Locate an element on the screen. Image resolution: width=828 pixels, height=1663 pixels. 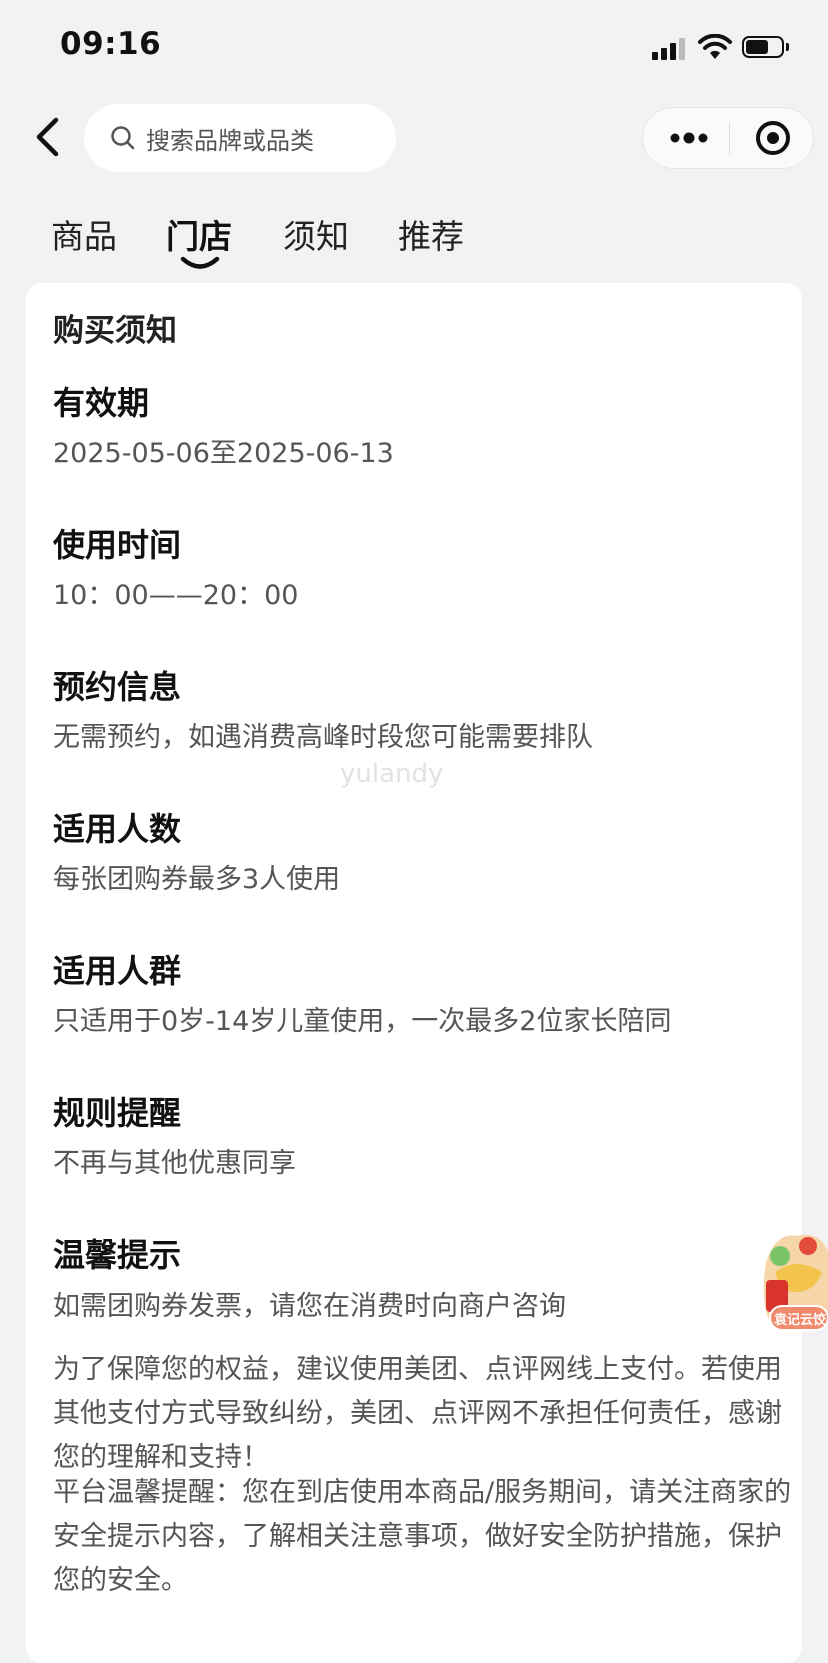
section-text-validity: 2025-05-06至2025-06-13 is located at coordinates (223, 453).